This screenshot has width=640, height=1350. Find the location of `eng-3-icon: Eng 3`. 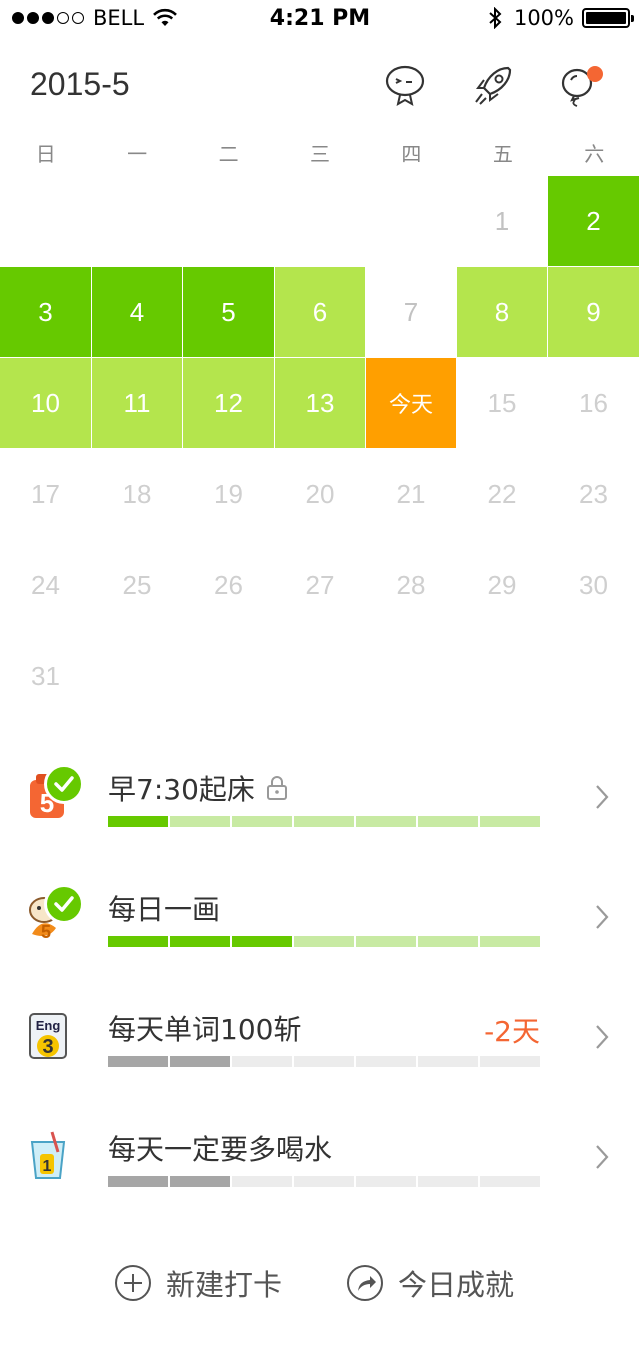

eng-3-icon: Eng 3 is located at coordinates (48, 1036).